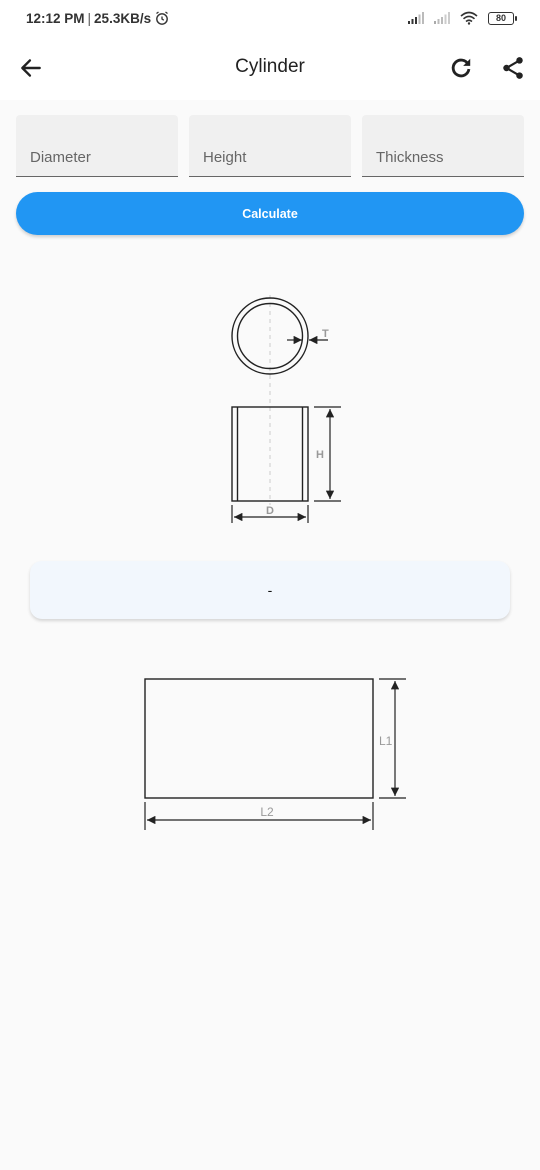 This screenshot has width=540, height=1170. I want to click on status-time: 12:12 PM, so click(55, 18).